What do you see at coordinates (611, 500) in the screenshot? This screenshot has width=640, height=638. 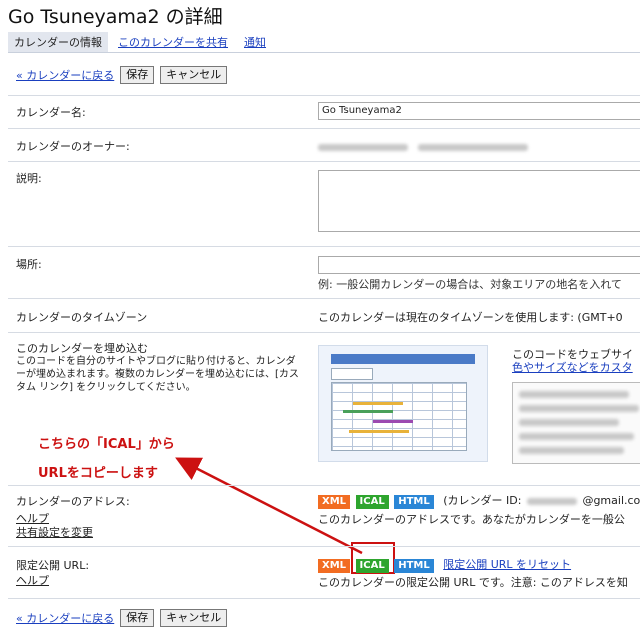 I see `calendar-id-suffix: @gmail.com)` at bounding box center [611, 500].